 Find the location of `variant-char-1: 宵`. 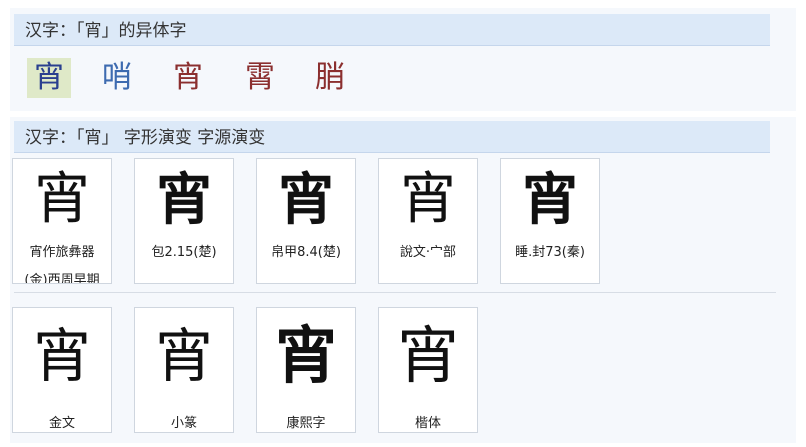

variant-char-1: 宵 is located at coordinates (49, 78).